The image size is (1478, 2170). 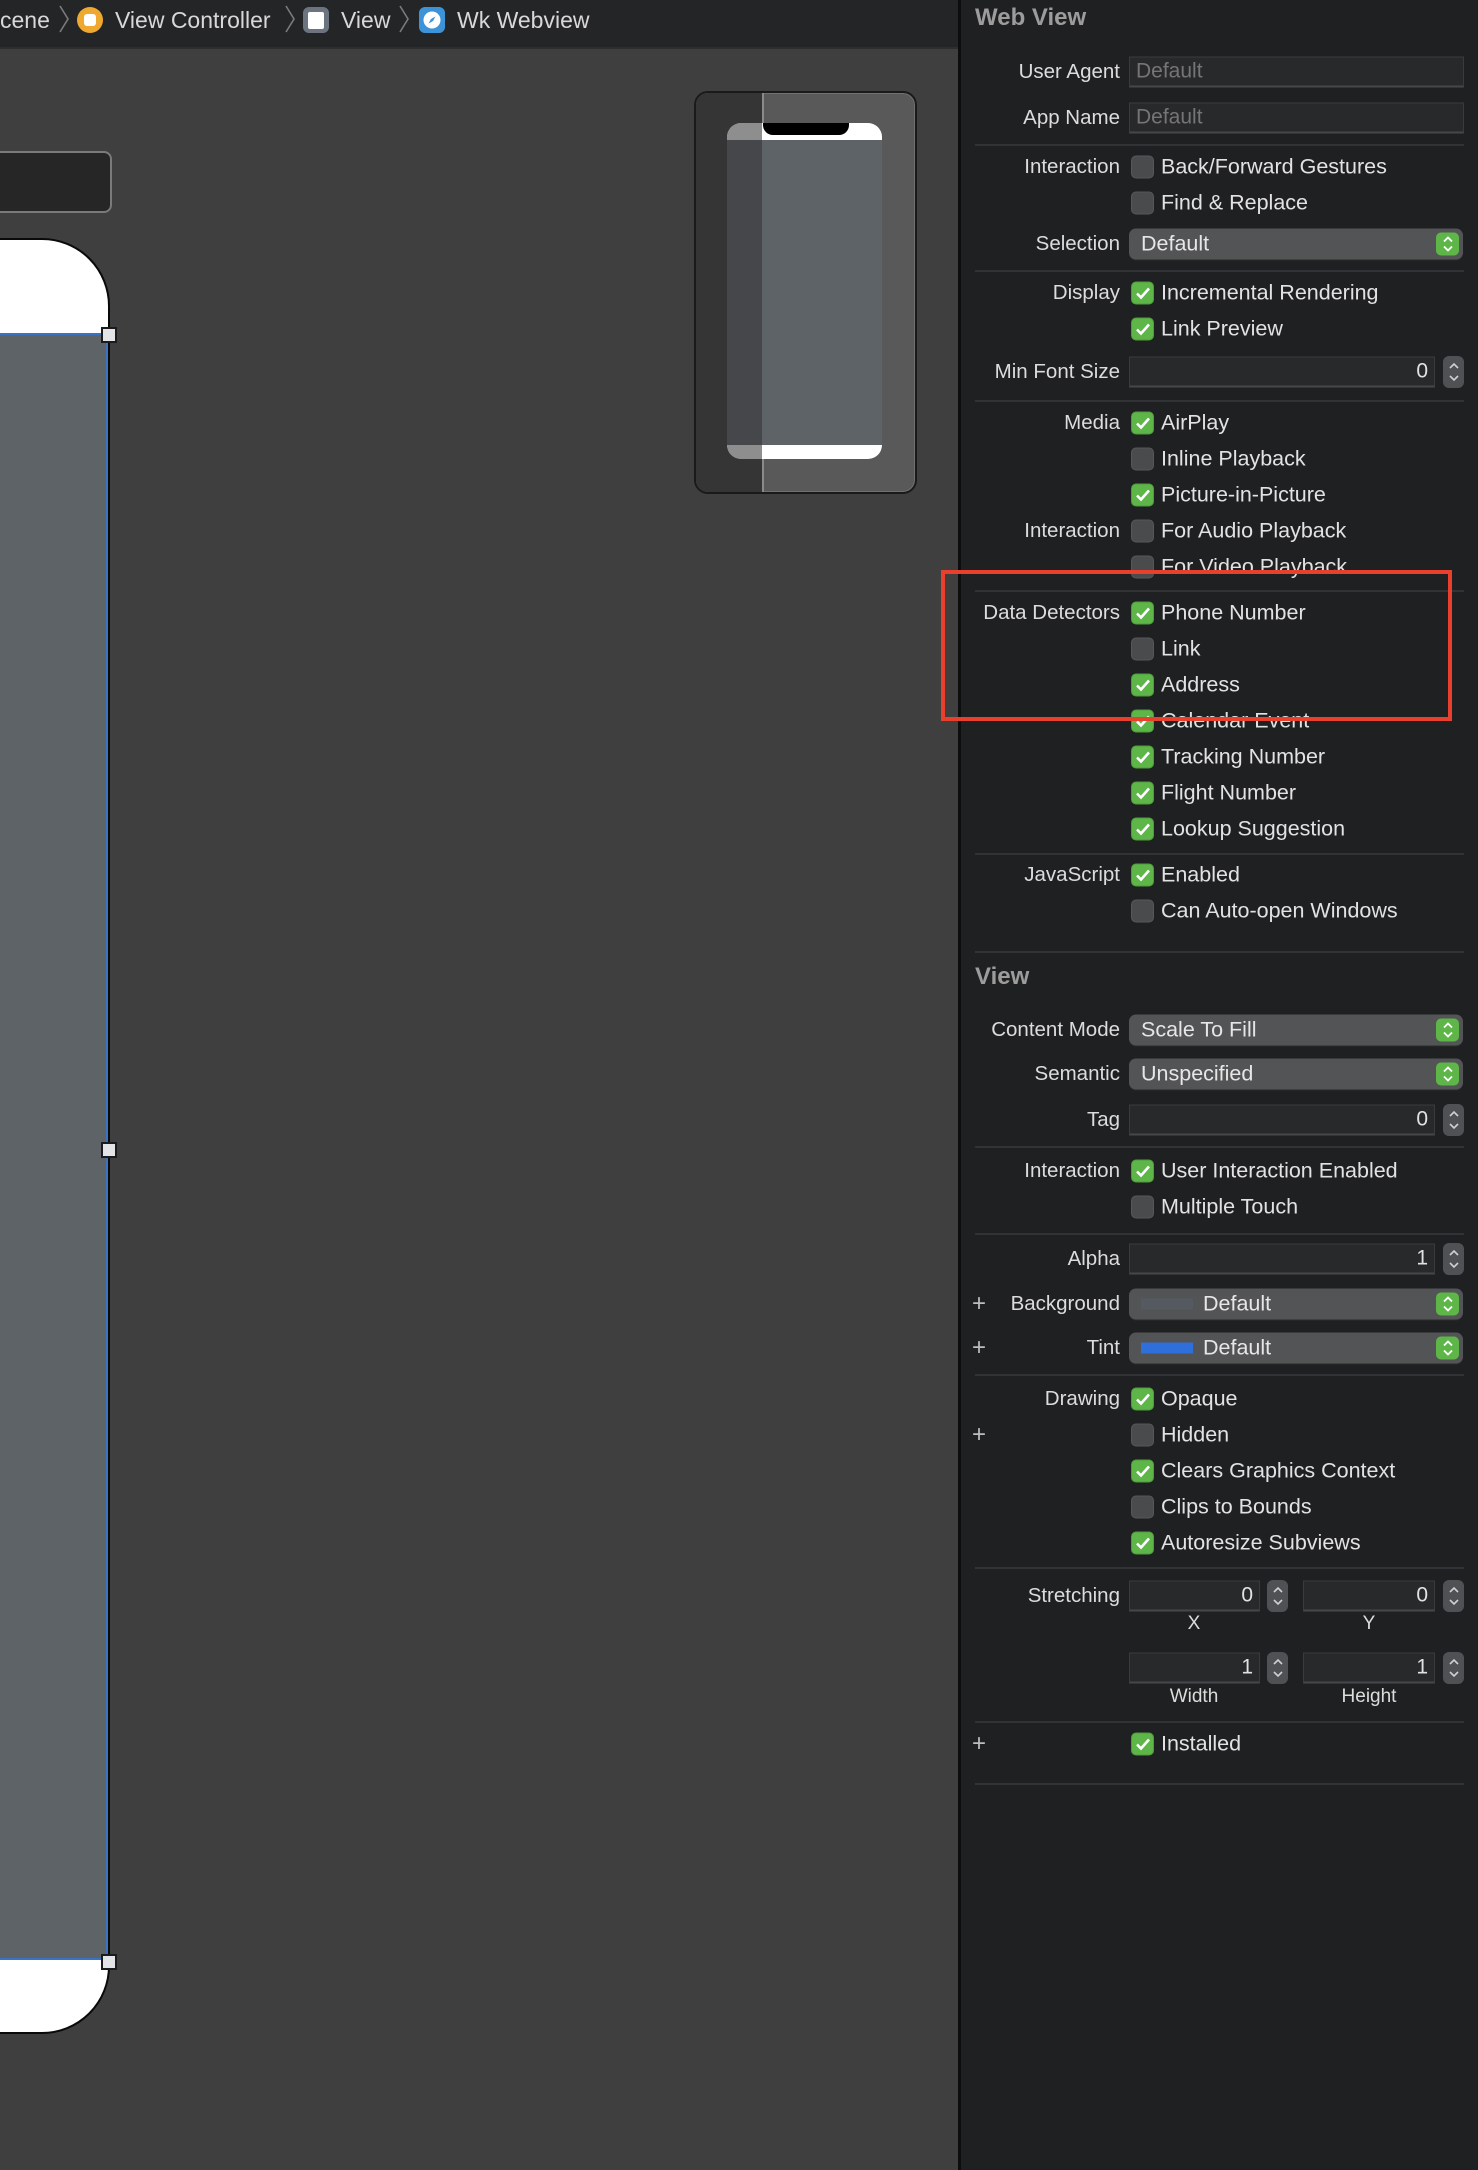 I want to click on flight-number-label: Flight Number, so click(x=1229, y=792).